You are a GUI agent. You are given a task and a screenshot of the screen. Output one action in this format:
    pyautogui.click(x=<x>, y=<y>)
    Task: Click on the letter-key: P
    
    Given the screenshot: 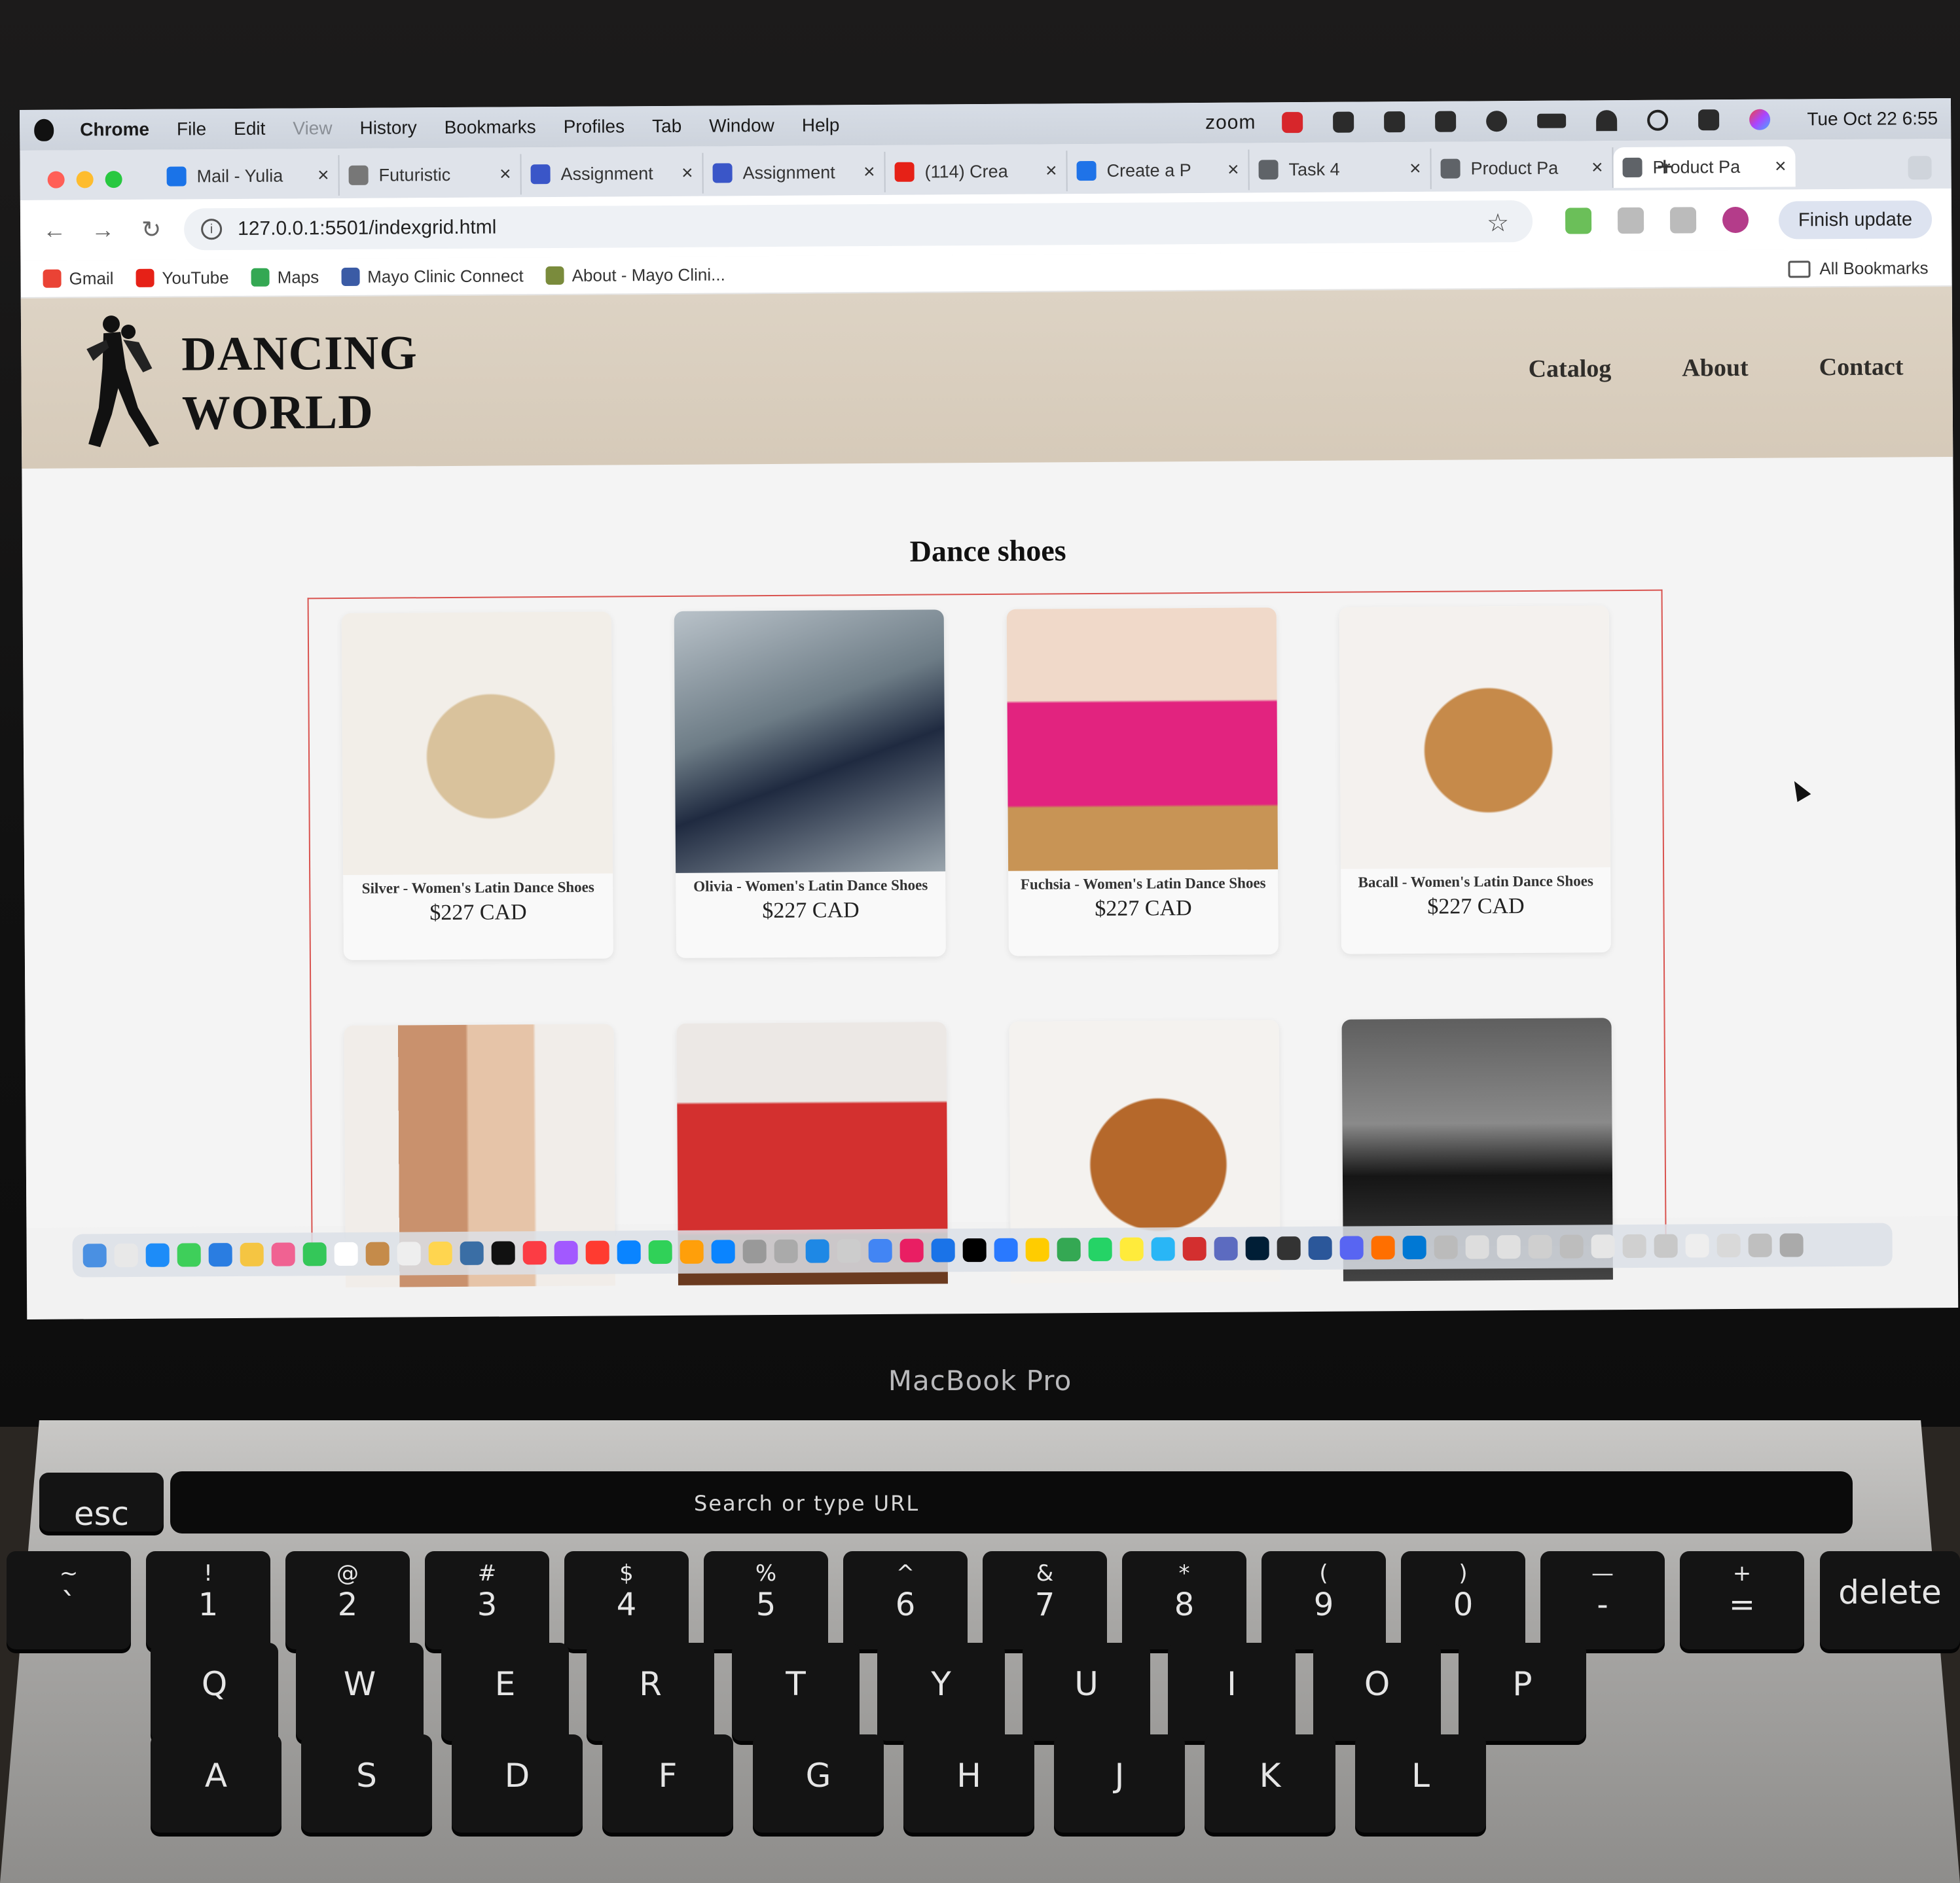 What is the action you would take?
    pyautogui.click(x=1522, y=1692)
    